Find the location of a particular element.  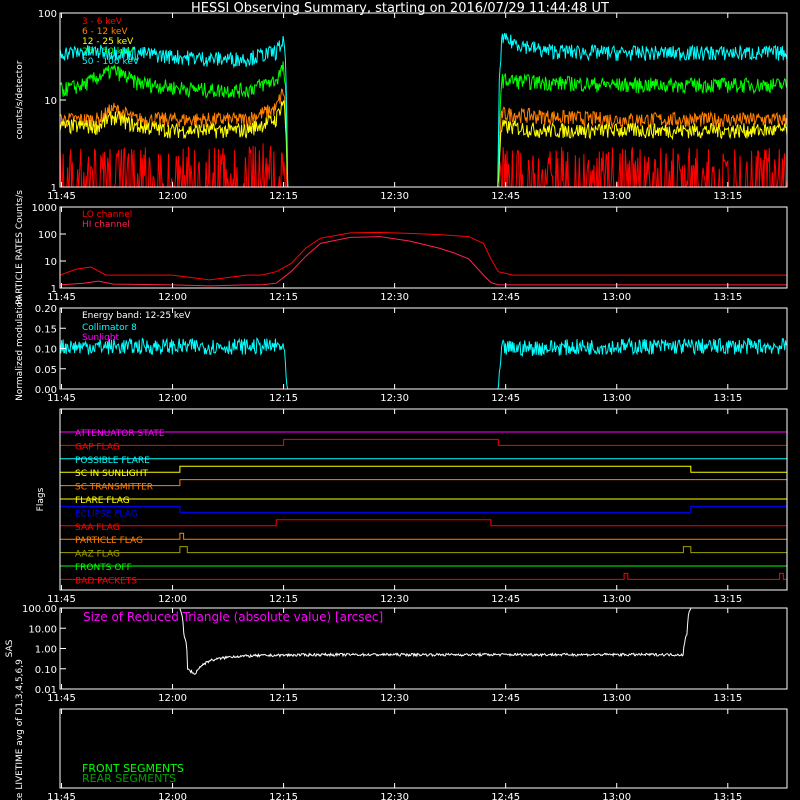

legend-entry: REAR SEGMENTS is located at coordinates (129, 778).